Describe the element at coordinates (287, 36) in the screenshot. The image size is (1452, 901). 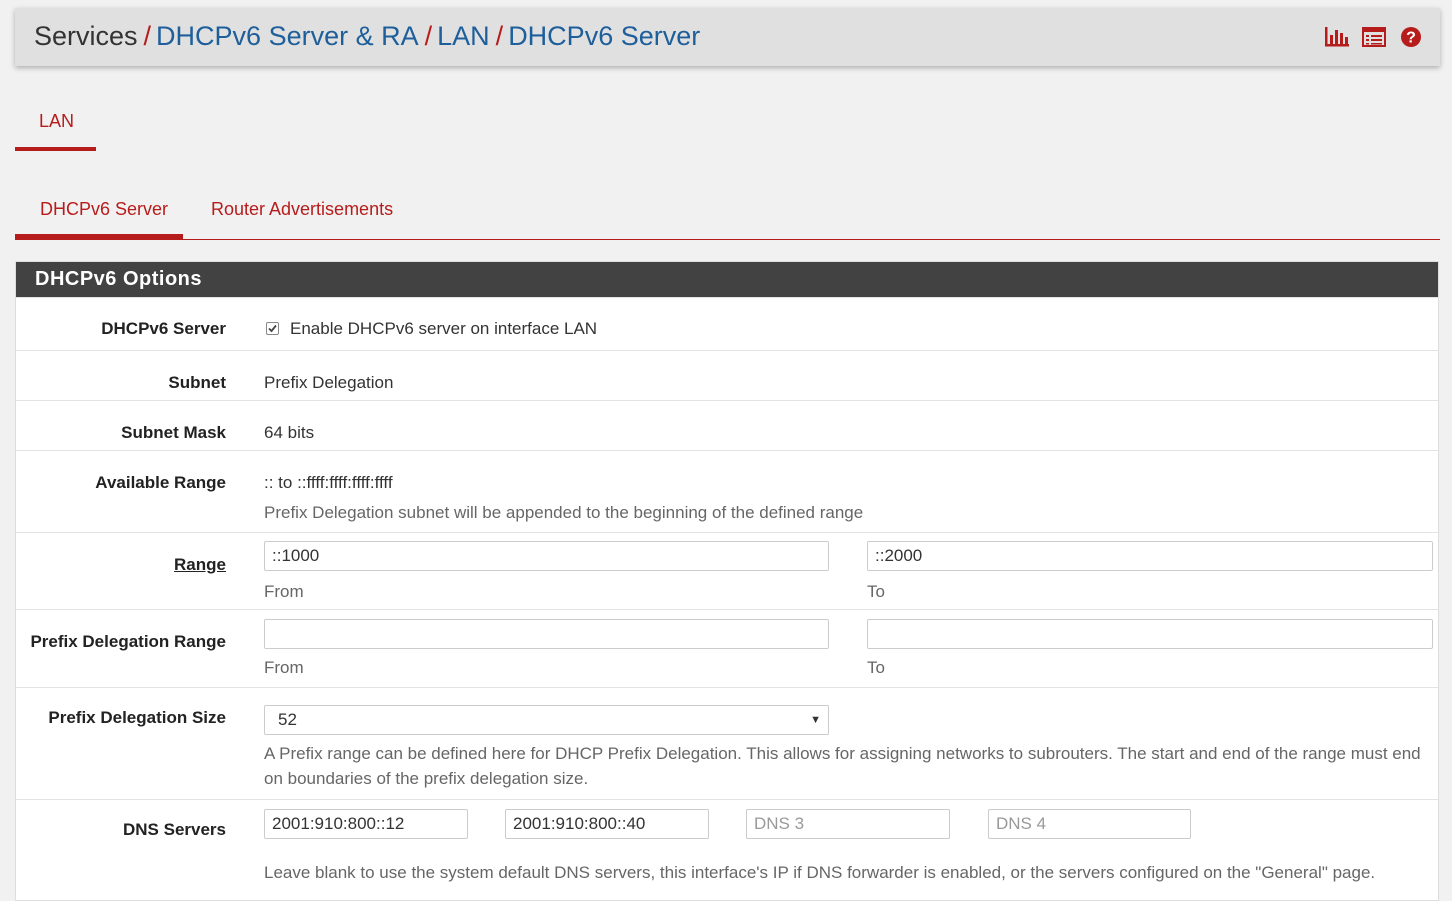
I see `breadcrumb-dhcpv6-ra: DHCPv6 Server & RA` at that location.